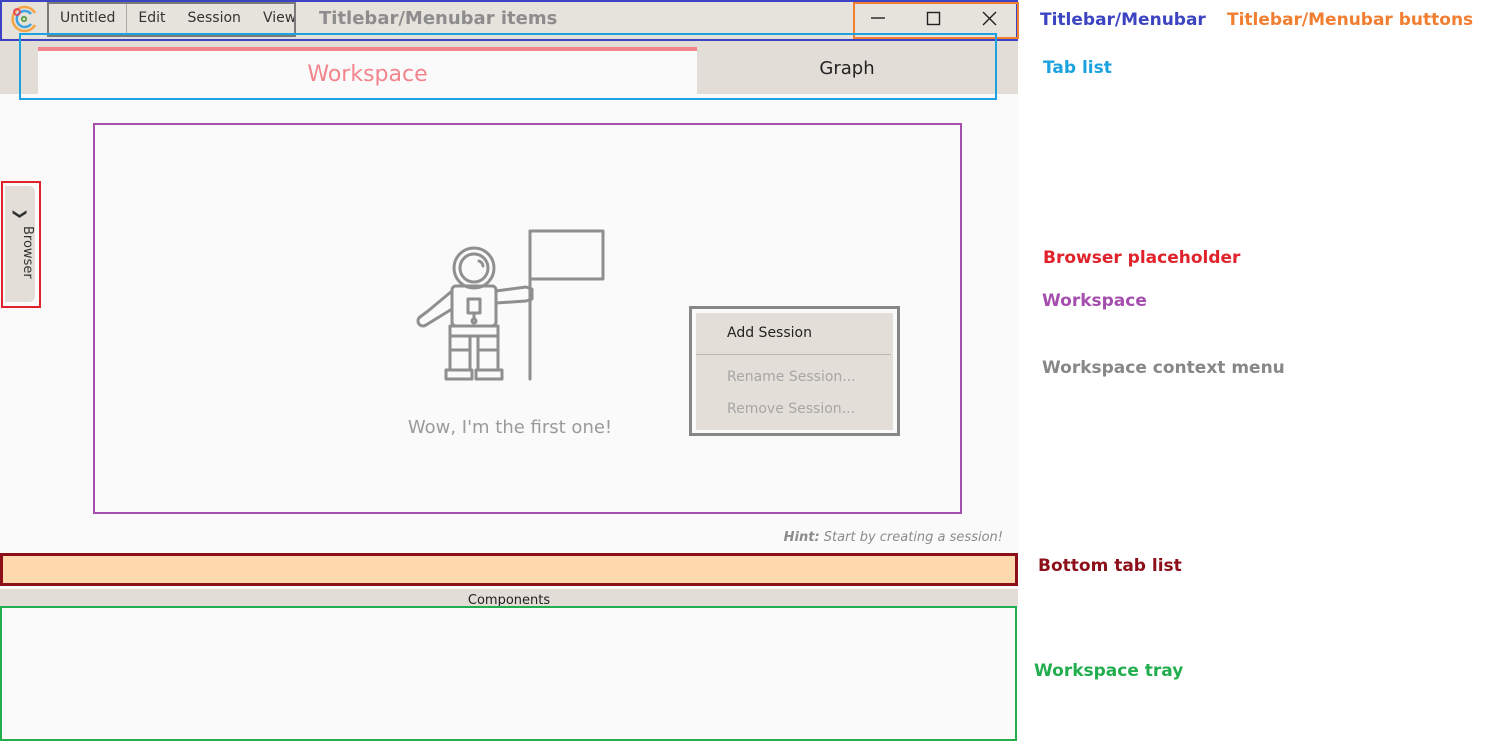  I want to click on legend-bottom-tab-list: Bottom tab list, so click(1110, 566).